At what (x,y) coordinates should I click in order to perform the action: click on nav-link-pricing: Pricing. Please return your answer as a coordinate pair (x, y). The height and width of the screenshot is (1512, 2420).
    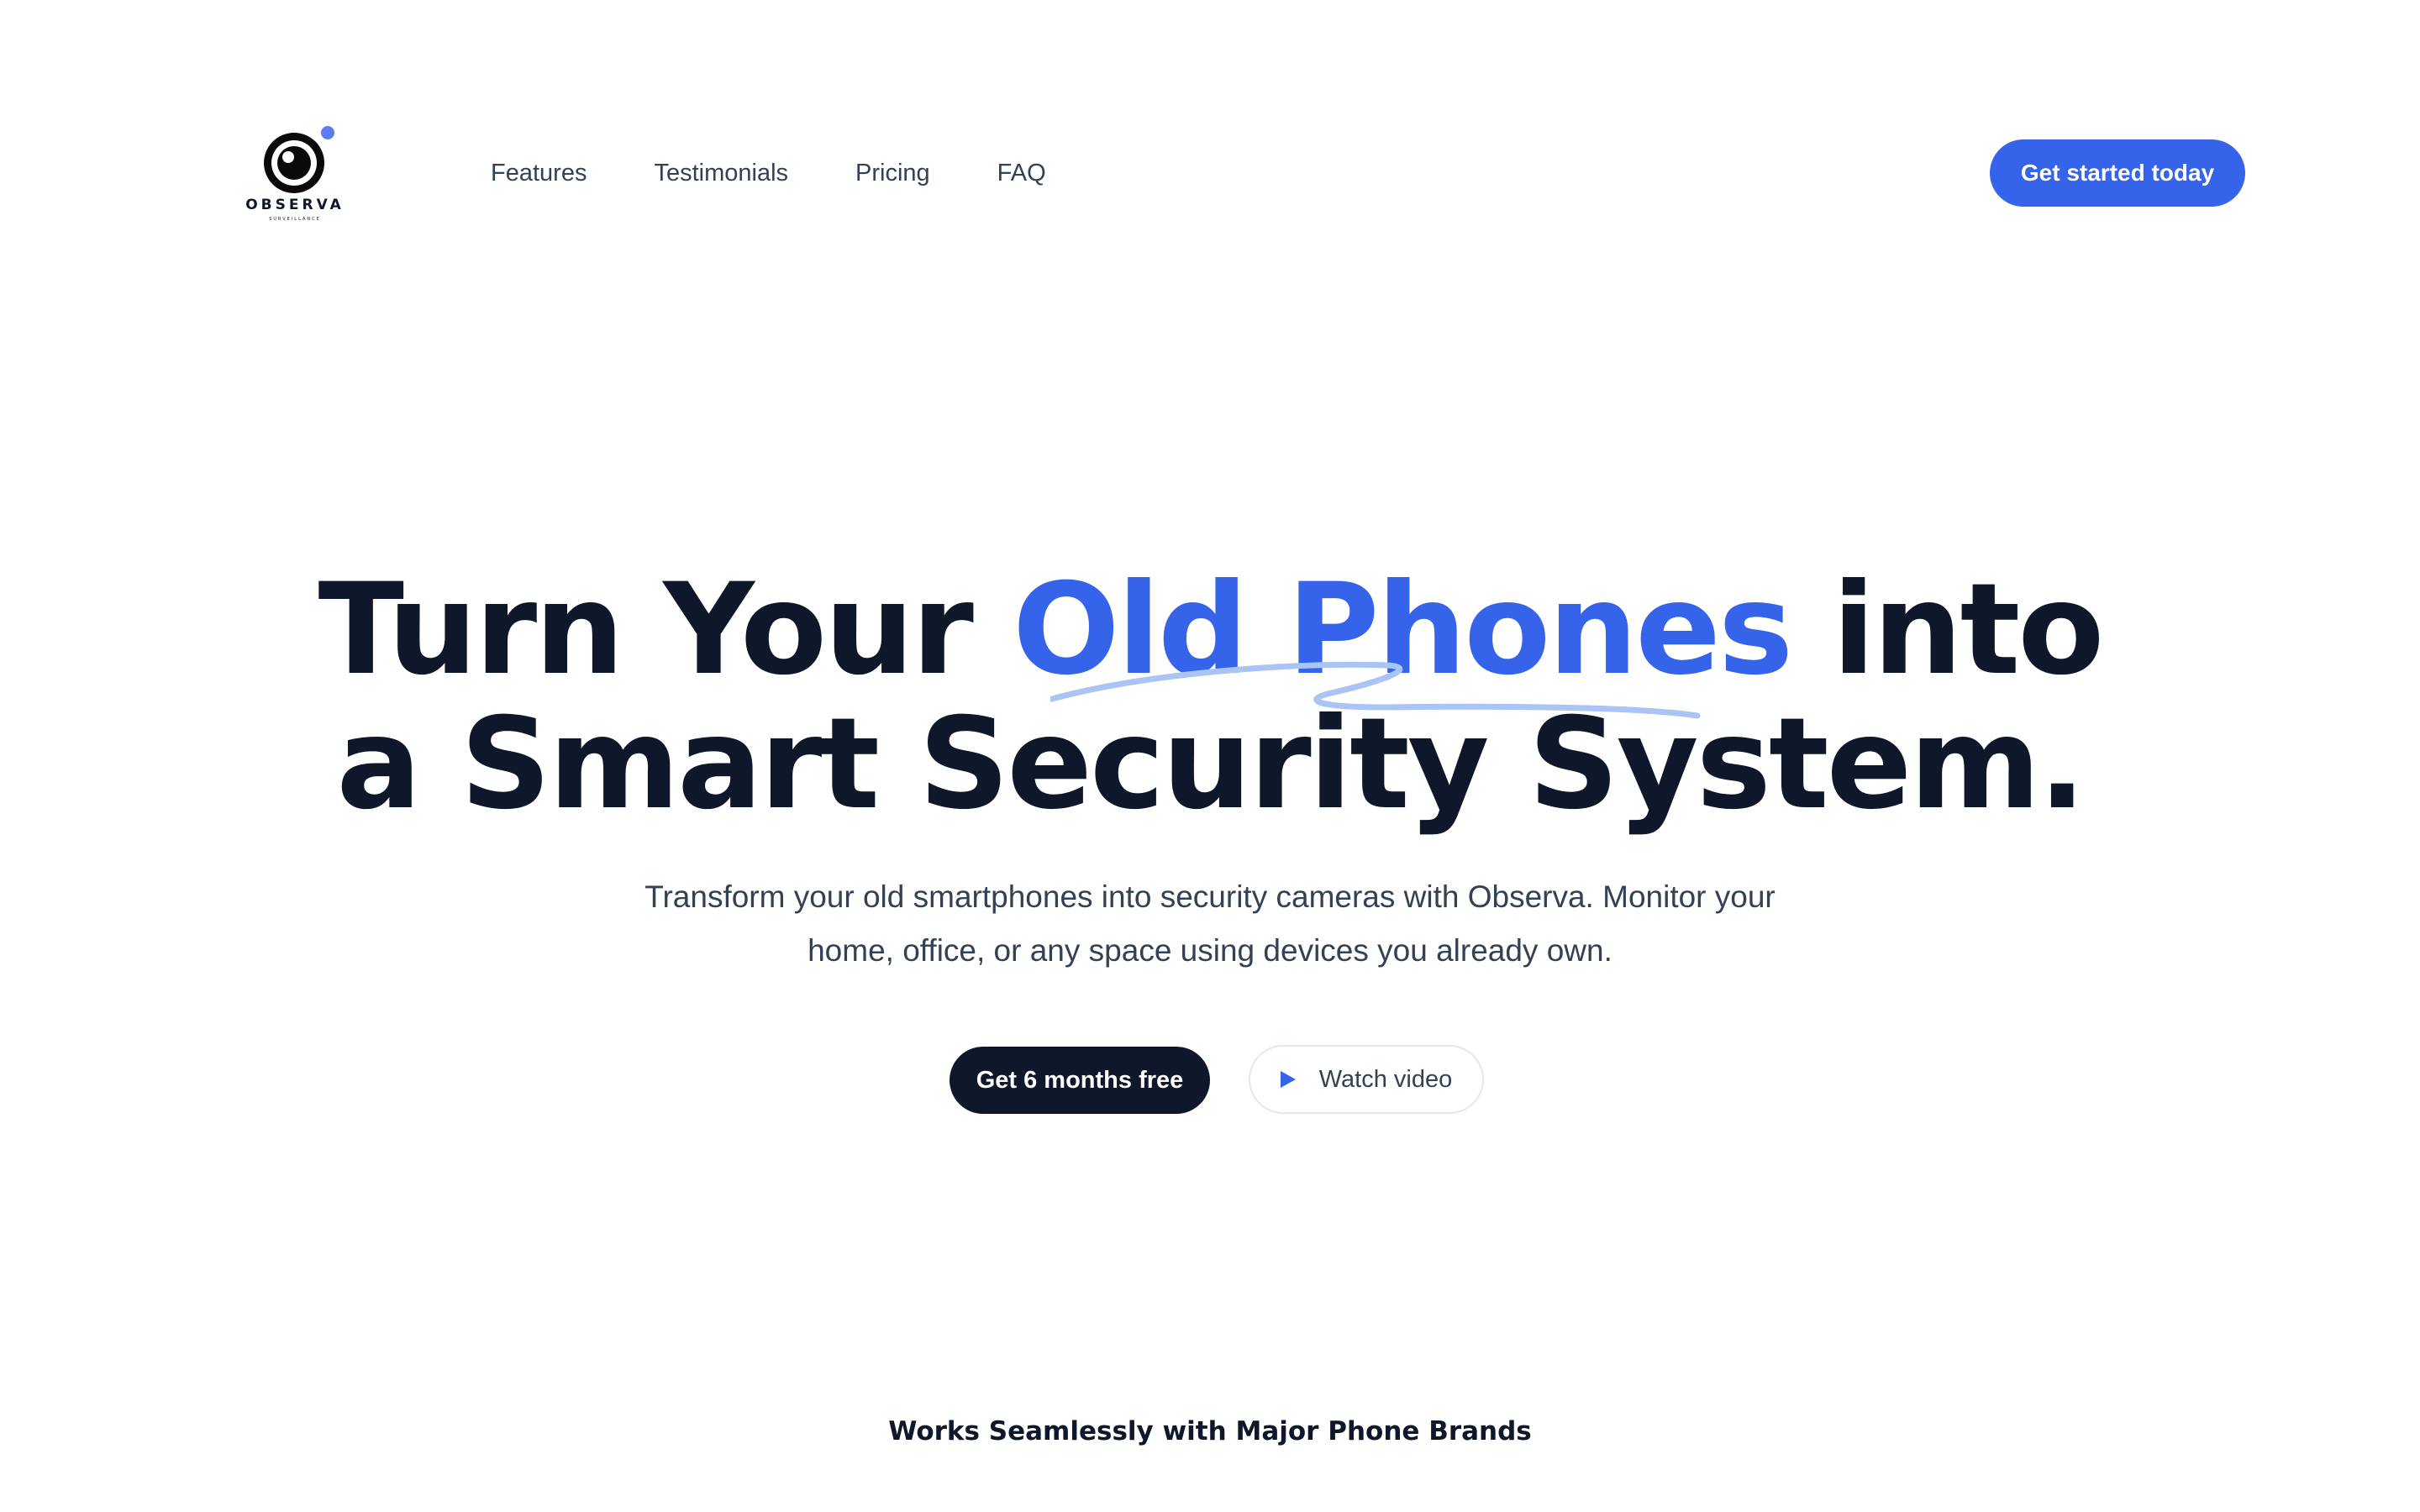
    Looking at the image, I should click on (893, 173).